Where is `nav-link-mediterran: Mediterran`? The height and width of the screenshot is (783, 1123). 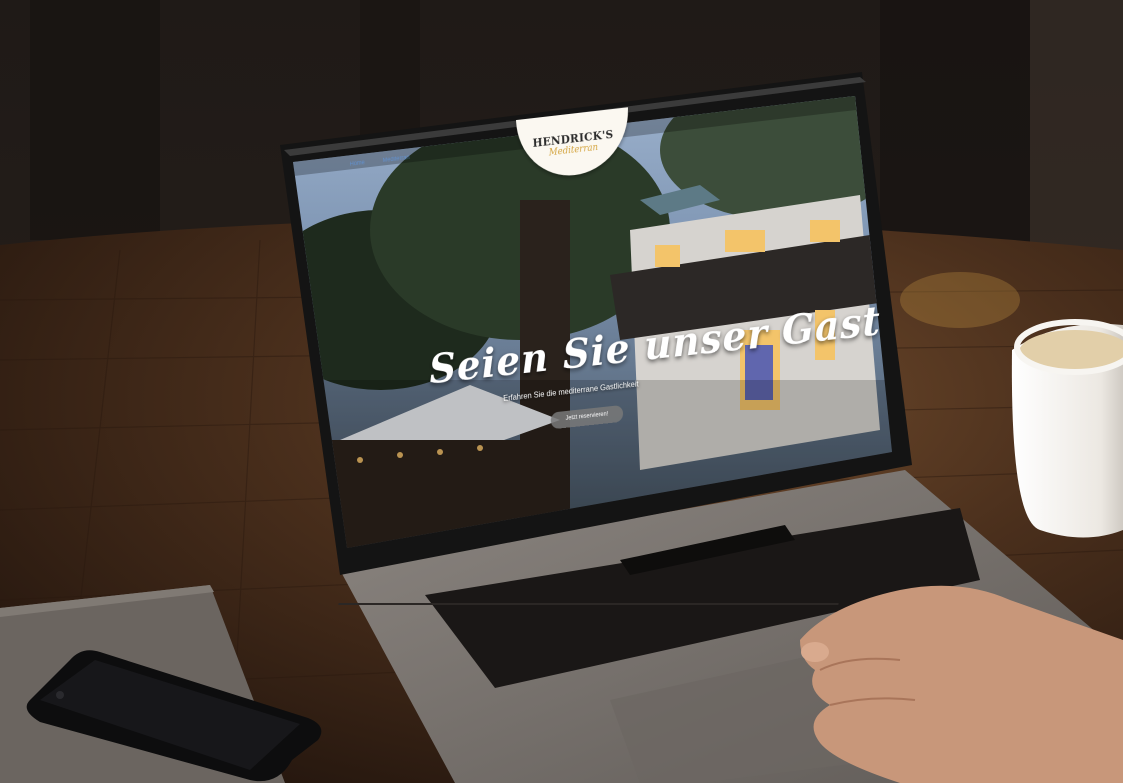
nav-link-mediterran: Mediterran is located at coordinates (395, 159).